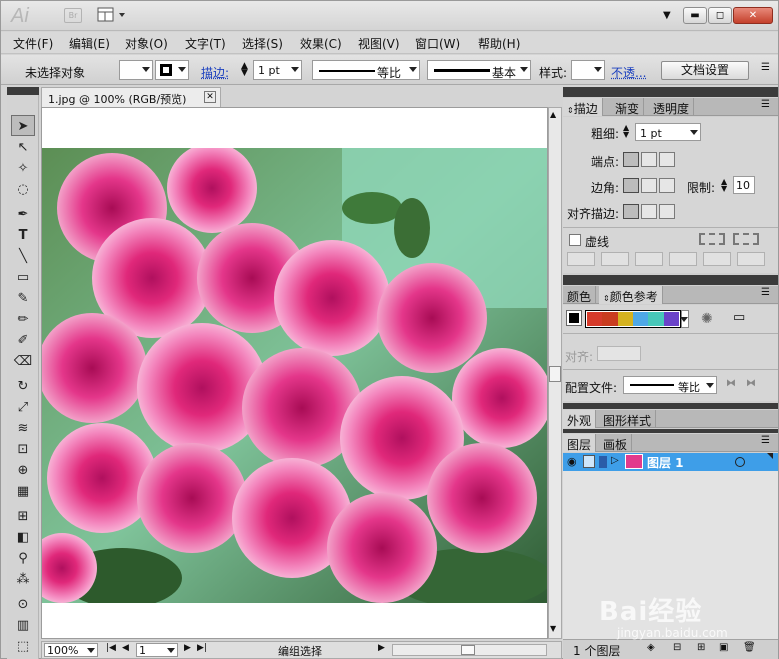  What do you see at coordinates (23, 277) in the screenshot?
I see `rectangle-tool-icon: ▭` at bounding box center [23, 277].